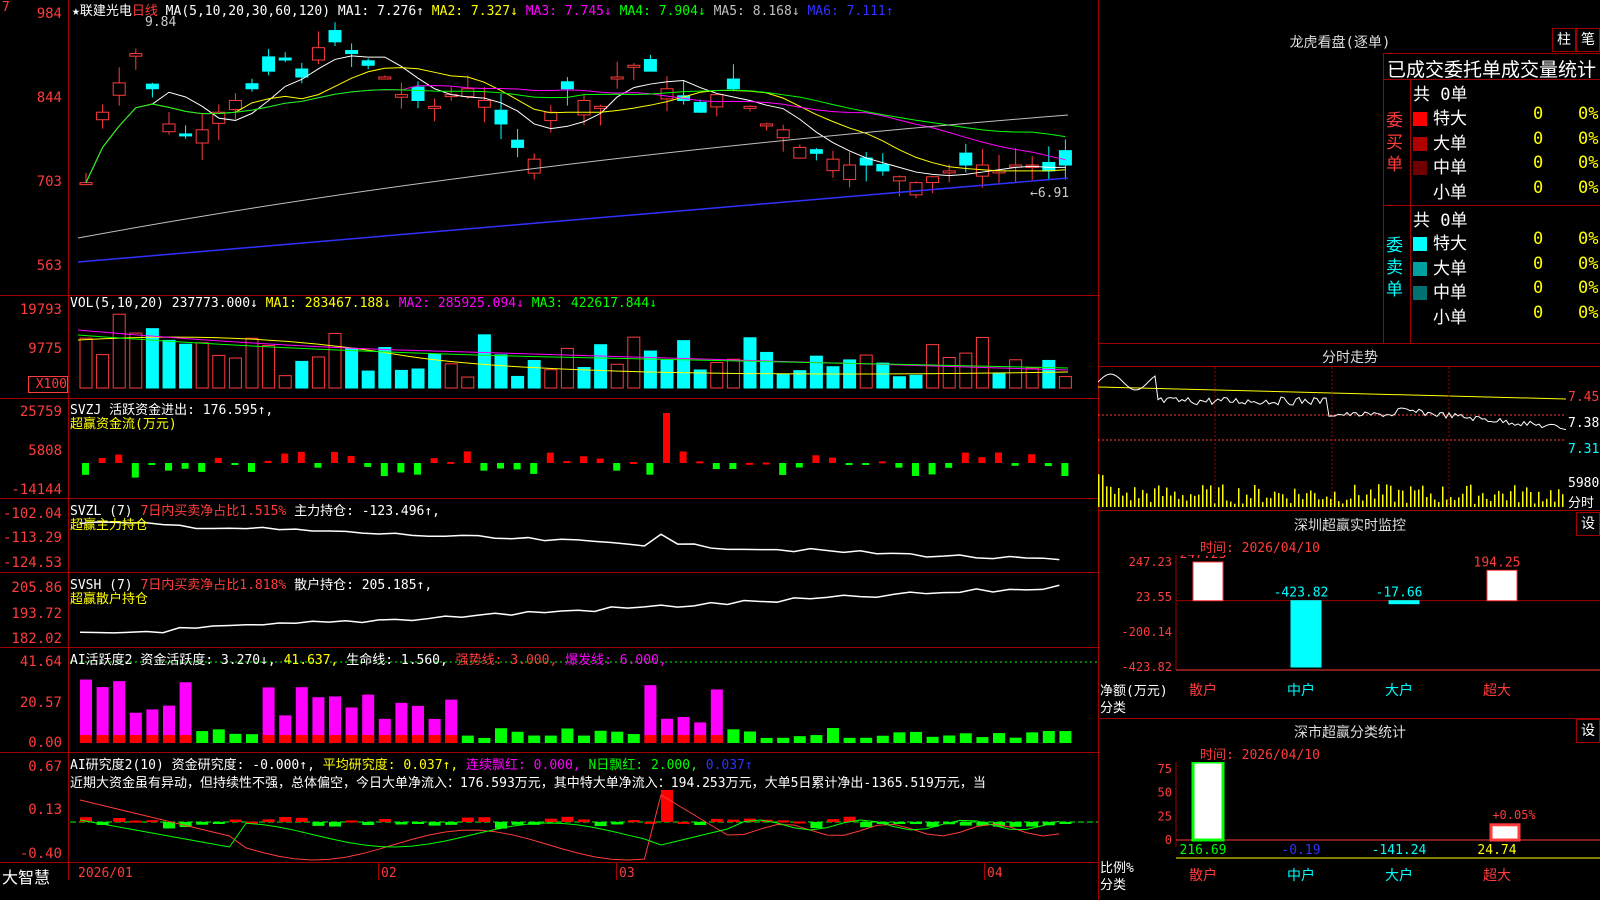  Describe the element at coordinates (48, 384) in the screenshot. I see `vol-unit-label: X100` at that location.